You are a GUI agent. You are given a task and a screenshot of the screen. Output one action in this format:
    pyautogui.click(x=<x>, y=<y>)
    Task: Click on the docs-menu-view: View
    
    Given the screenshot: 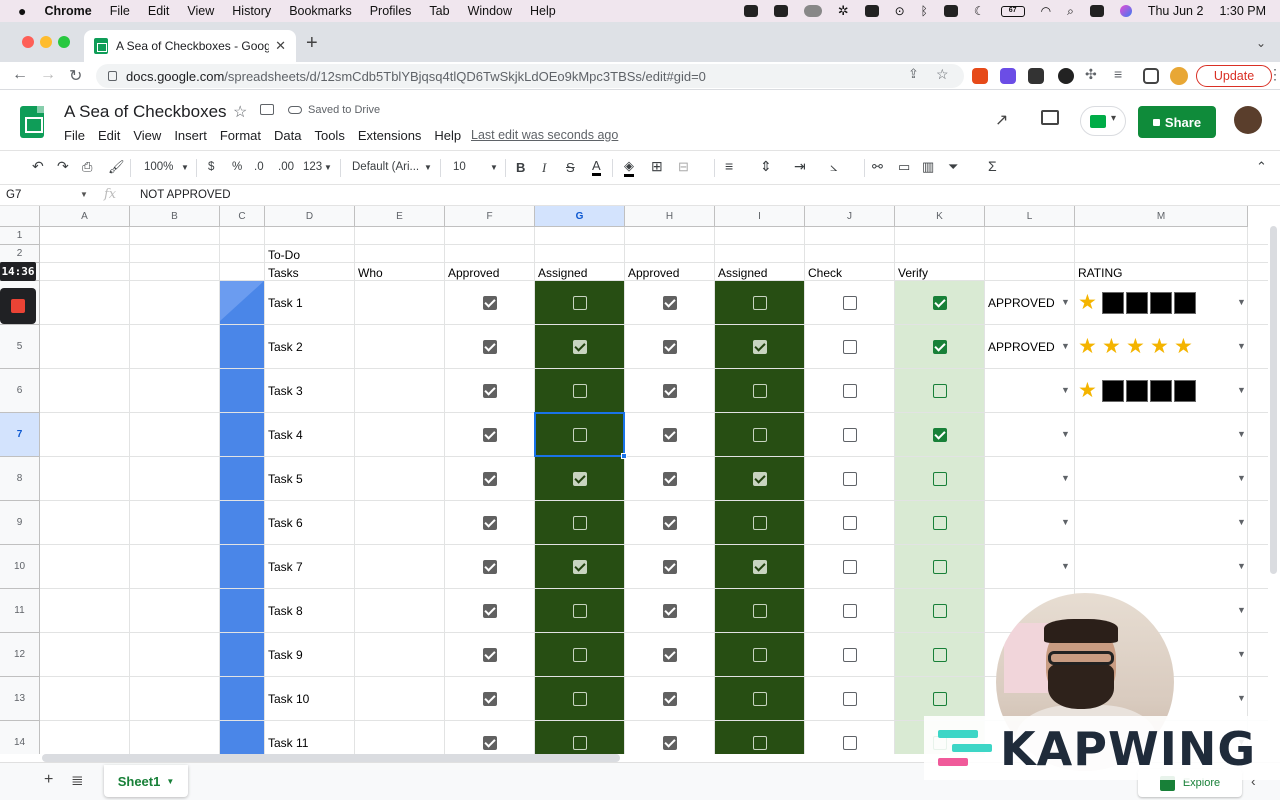 What is the action you would take?
    pyautogui.click(x=147, y=135)
    